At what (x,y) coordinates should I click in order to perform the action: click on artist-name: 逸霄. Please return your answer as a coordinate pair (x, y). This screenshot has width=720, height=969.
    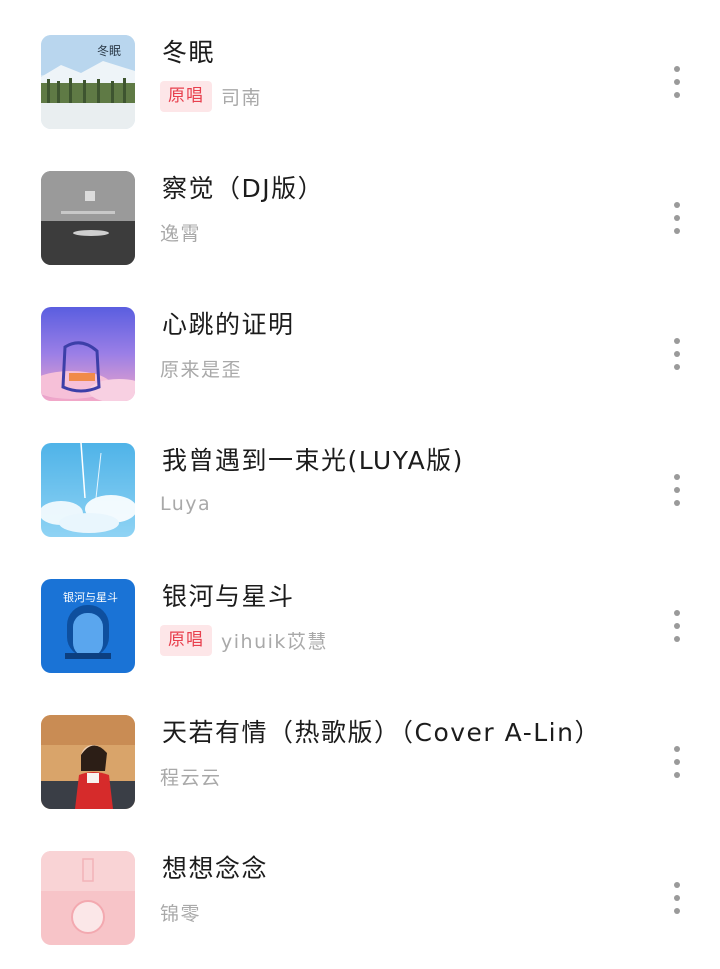
    Looking at the image, I should click on (181, 233).